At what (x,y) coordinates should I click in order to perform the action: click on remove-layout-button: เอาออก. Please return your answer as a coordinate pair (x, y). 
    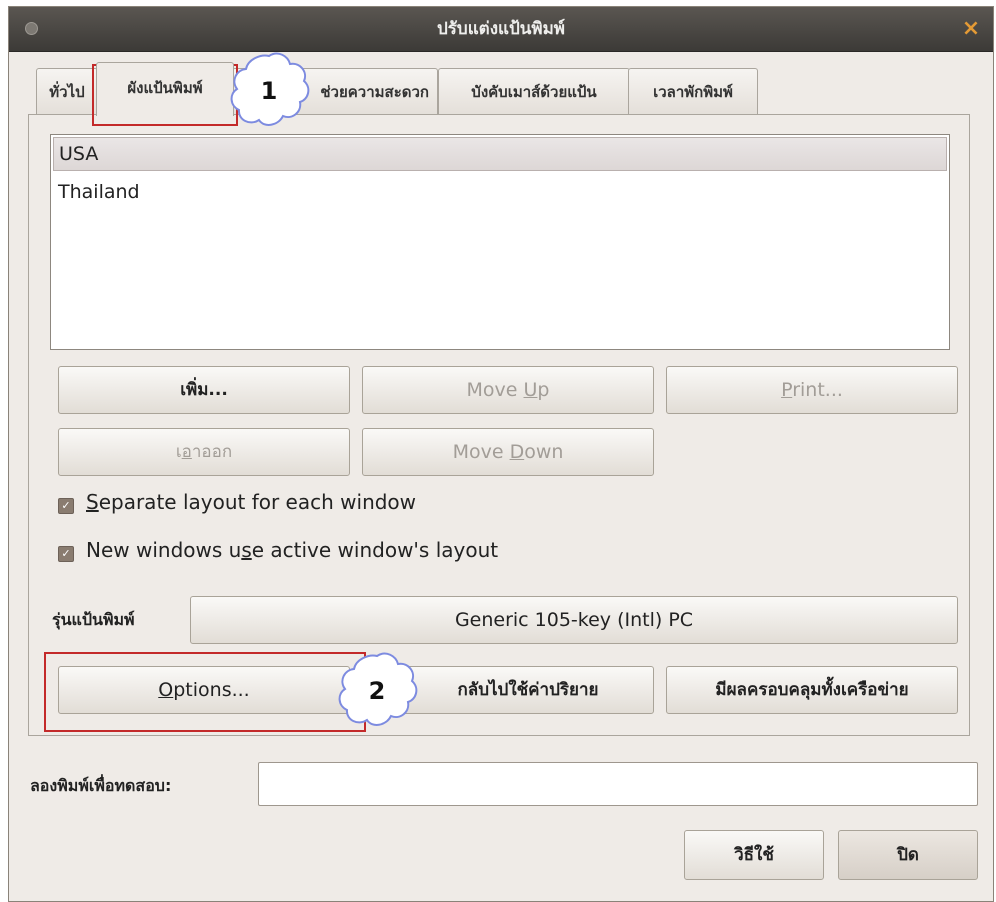
    Looking at the image, I should click on (204, 452).